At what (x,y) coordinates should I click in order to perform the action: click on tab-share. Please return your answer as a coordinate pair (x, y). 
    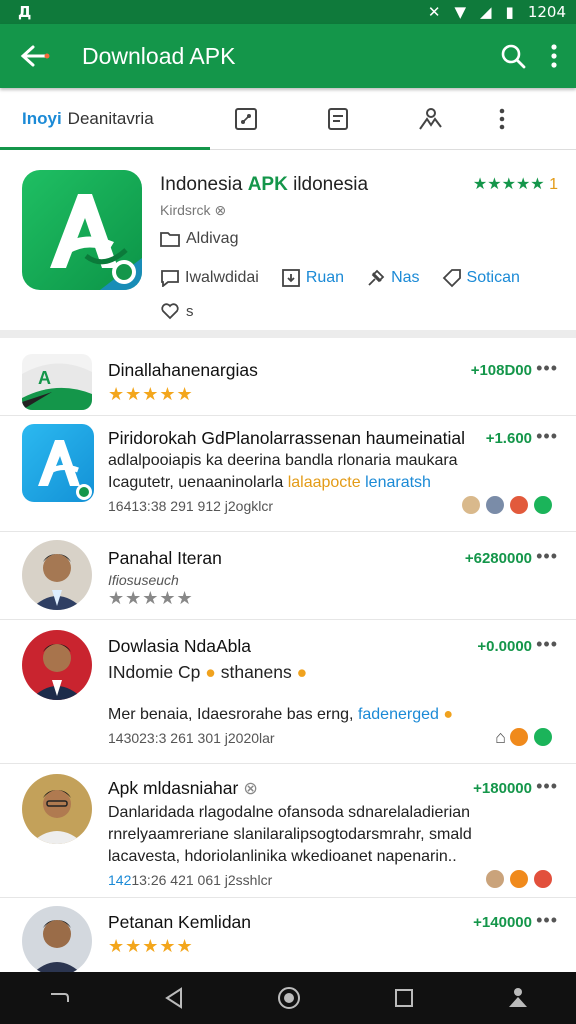
    Looking at the image, I should click on (246, 119).